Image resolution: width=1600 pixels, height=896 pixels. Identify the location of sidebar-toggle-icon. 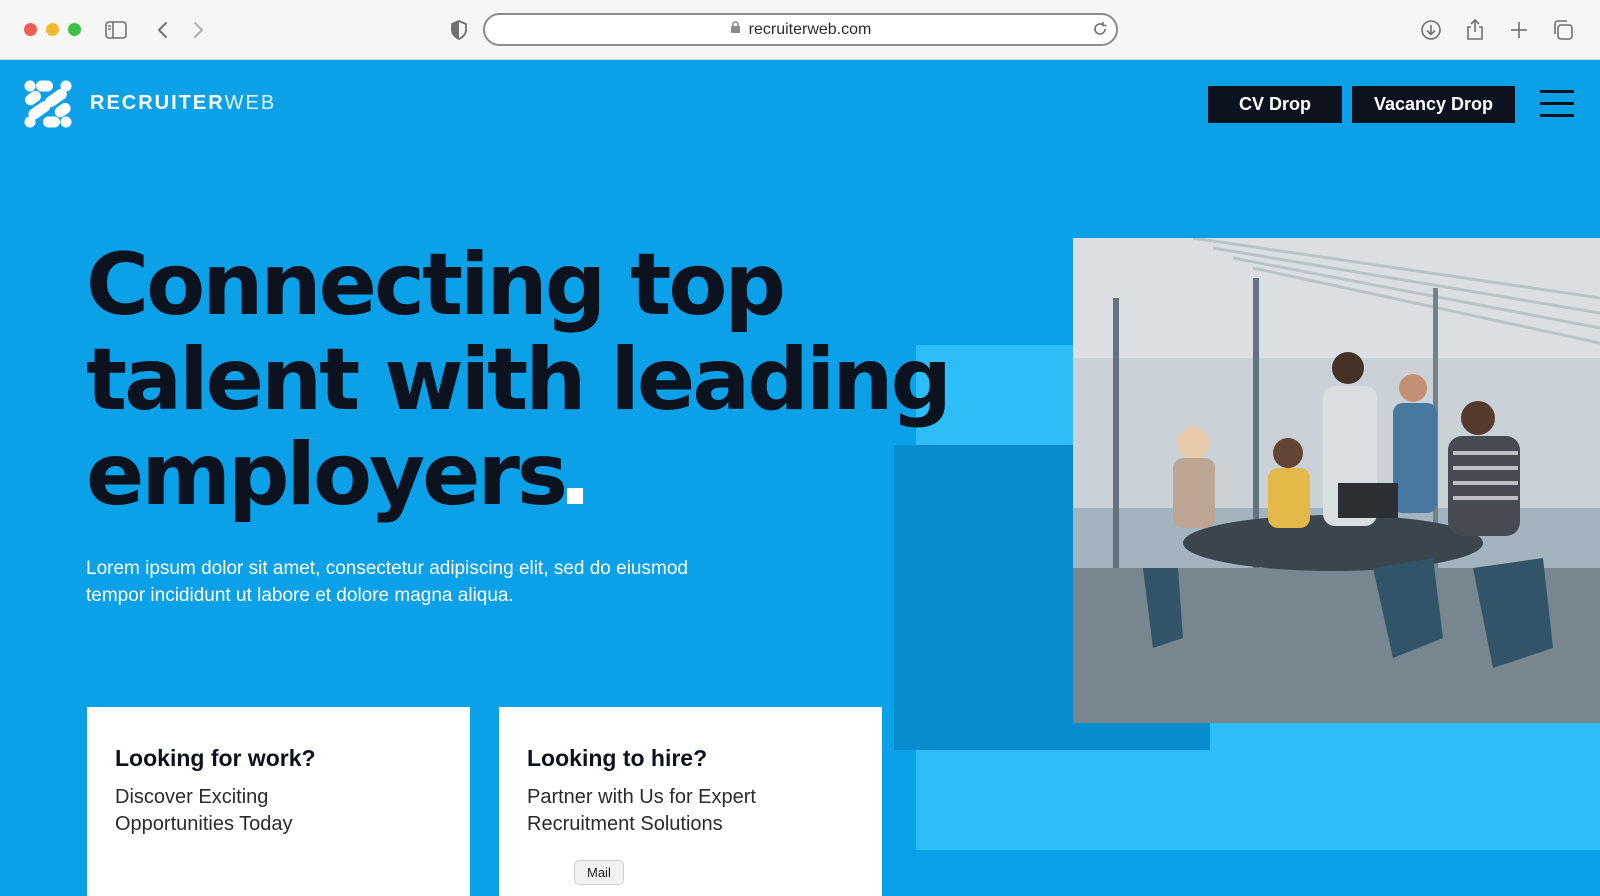
(116, 30).